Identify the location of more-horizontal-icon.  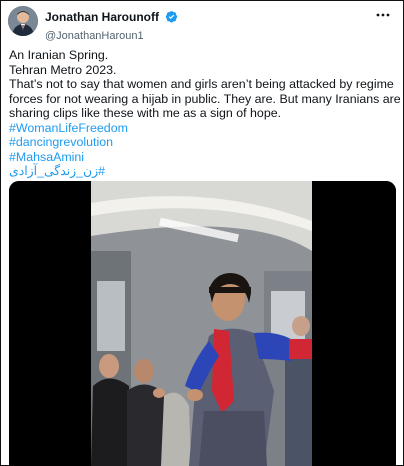
(383, 14).